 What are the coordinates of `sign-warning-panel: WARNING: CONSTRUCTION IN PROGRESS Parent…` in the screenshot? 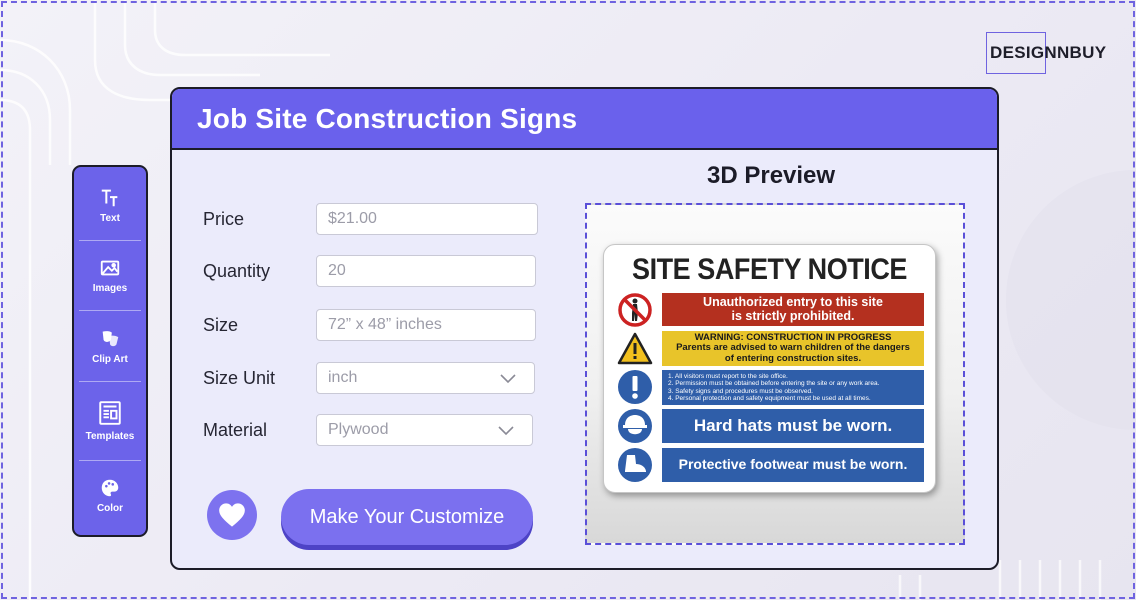 It's located at (793, 348).